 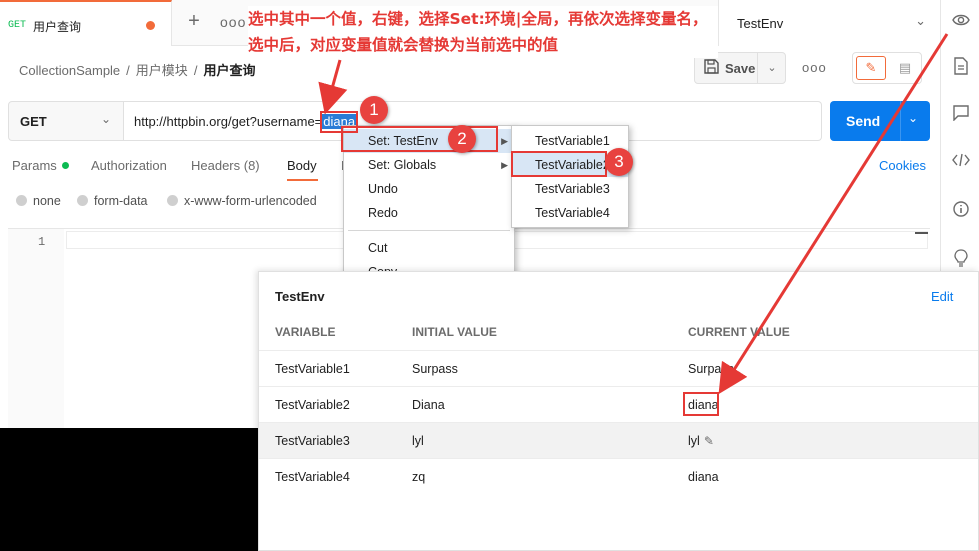 What do you see at coordinates (429, 189) in the screenshot?
I see `menu-item-undo: Undo` at bounding box center [429, 189].